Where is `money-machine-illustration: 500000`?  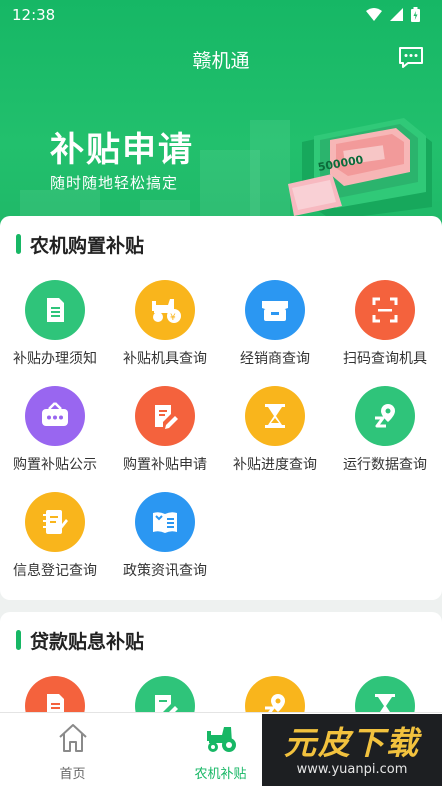
money-machine-illustration: 500000 is located at coordinates (360, 169).